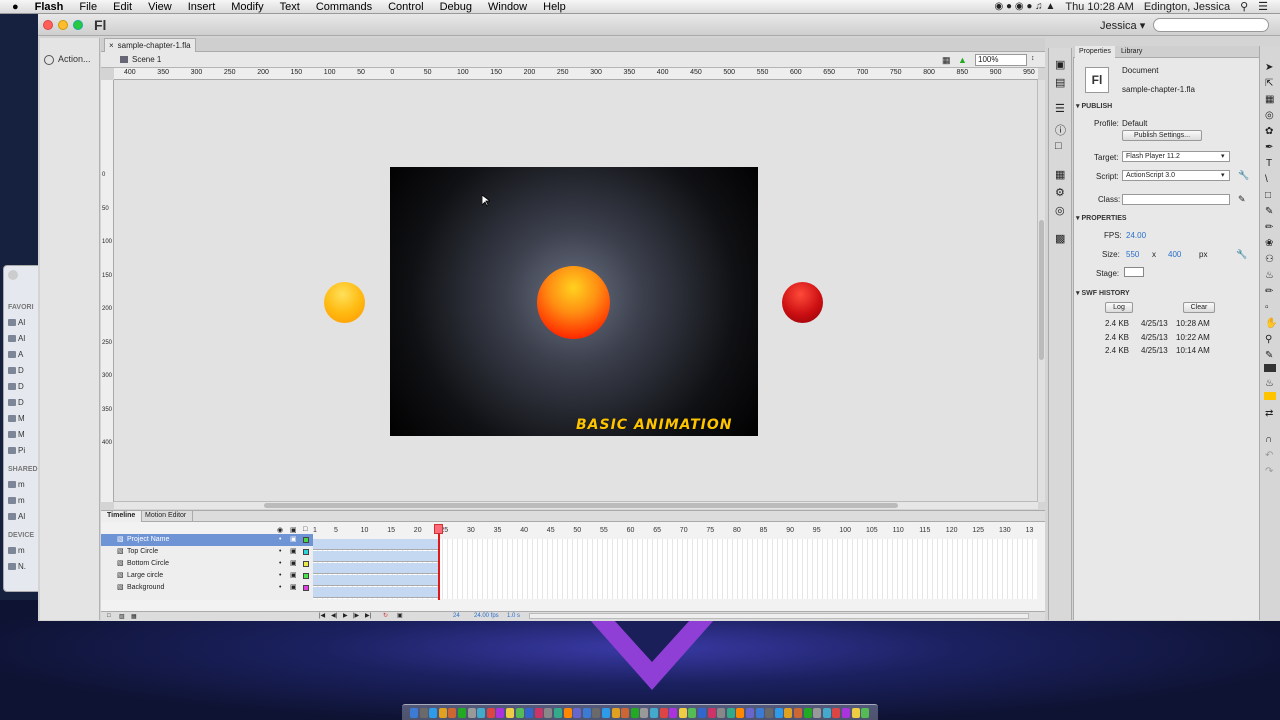  Describe the element at coordinates (654, 425) in the screenshot. I see `project-name-text: BASIC ANIMATION` at that location.